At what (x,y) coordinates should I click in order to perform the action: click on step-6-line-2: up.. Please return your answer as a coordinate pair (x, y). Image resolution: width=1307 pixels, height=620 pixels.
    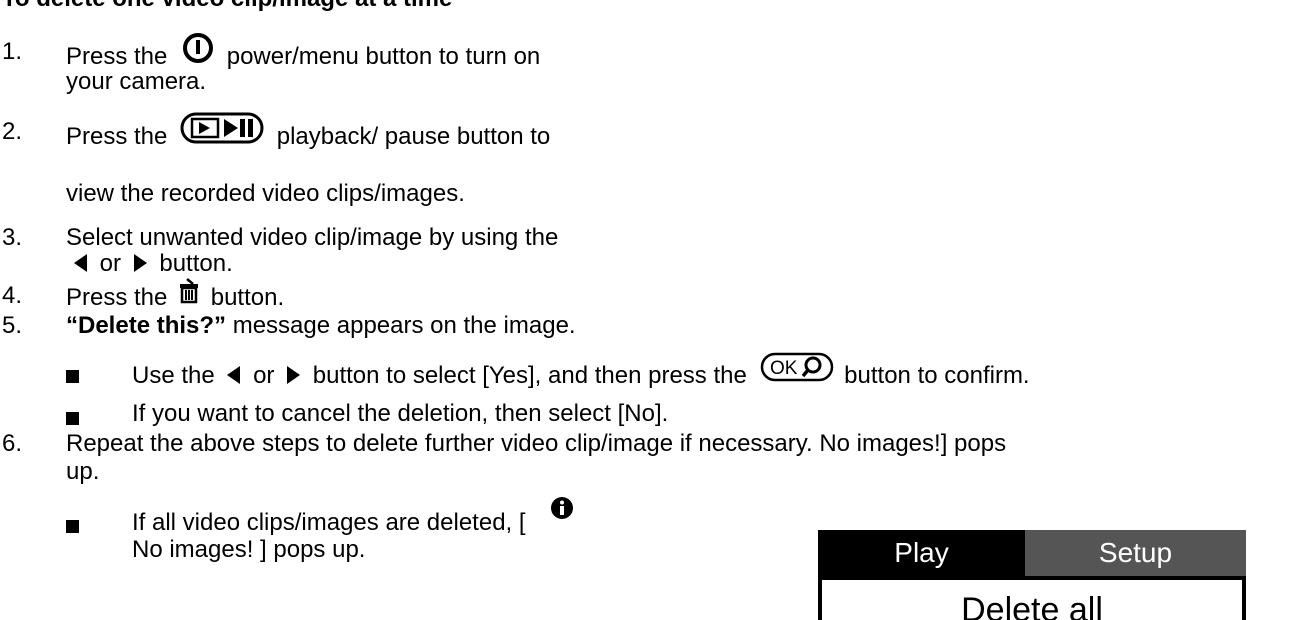
    Looking at the image, I should click on (83, 471).